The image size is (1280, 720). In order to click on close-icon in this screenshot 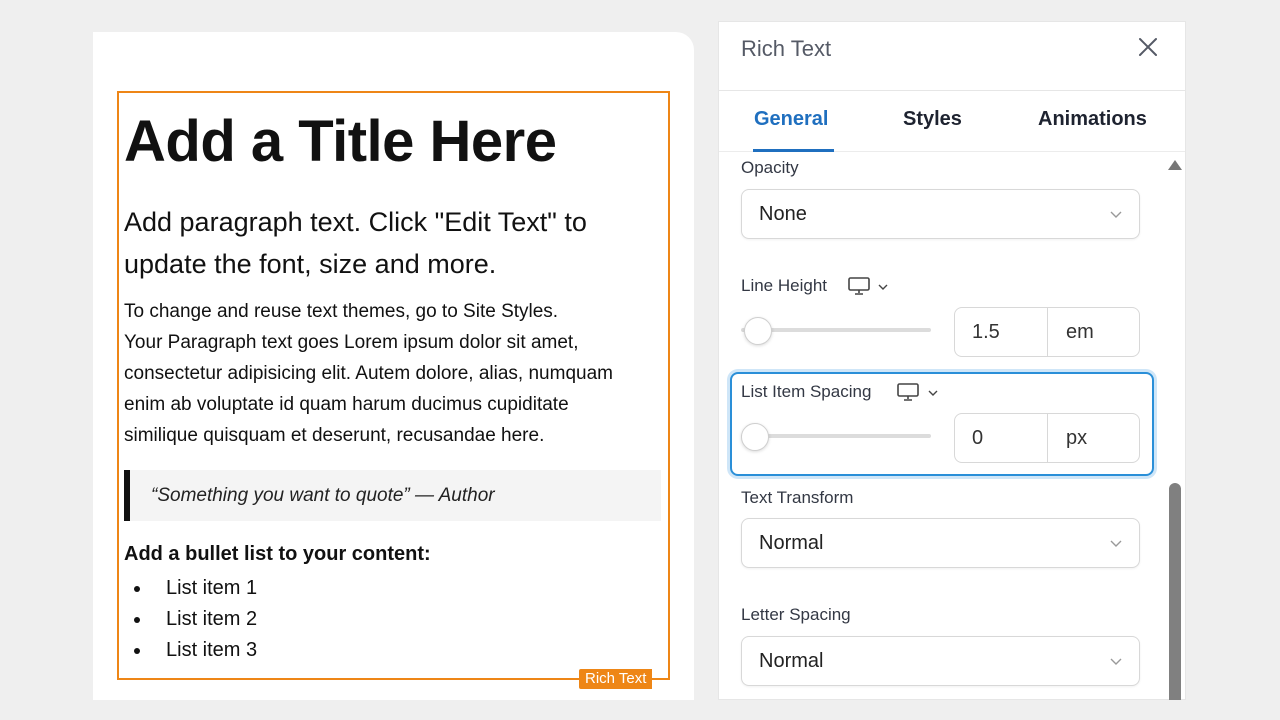, I will do `click(1148, 47)`.